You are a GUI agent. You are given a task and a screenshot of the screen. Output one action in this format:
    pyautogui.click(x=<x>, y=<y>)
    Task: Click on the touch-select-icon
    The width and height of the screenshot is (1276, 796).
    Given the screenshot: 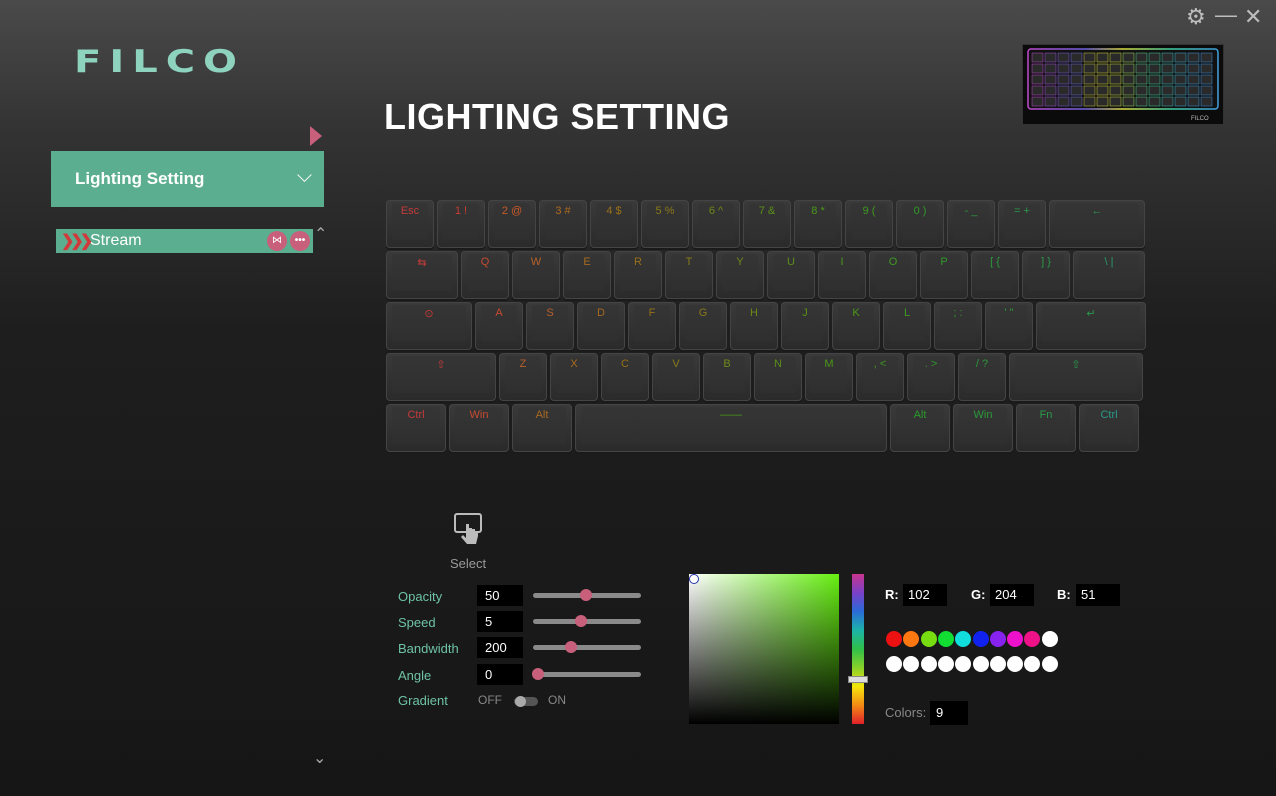 What is the action you would take?
    pyautogui.click(x=469, y=530)
    